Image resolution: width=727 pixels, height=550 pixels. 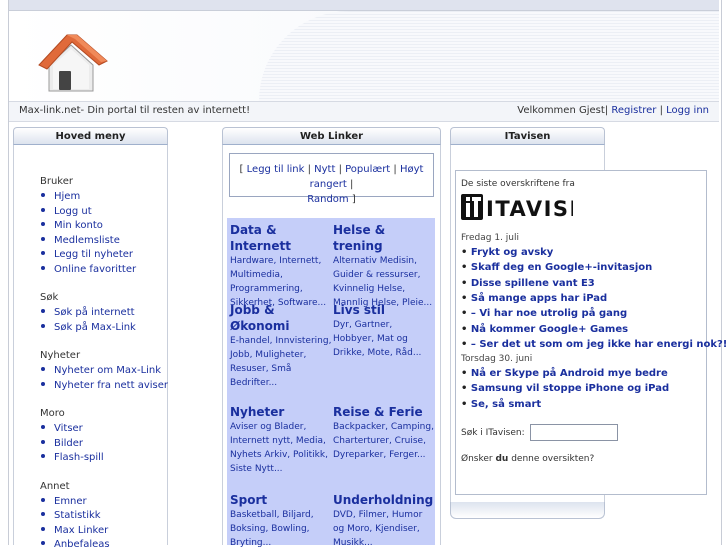 I want to click on category-title-link: Data & Internett, so click(x=281, y=238).